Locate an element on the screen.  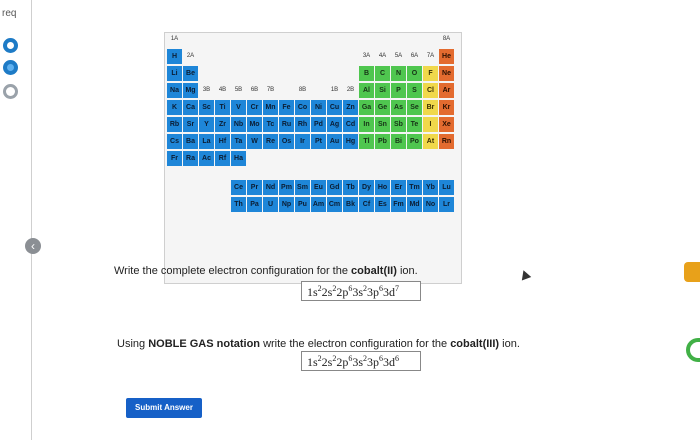
question-2-emphasis: NOBLE GAS notation is located at coordinates (204, 344).